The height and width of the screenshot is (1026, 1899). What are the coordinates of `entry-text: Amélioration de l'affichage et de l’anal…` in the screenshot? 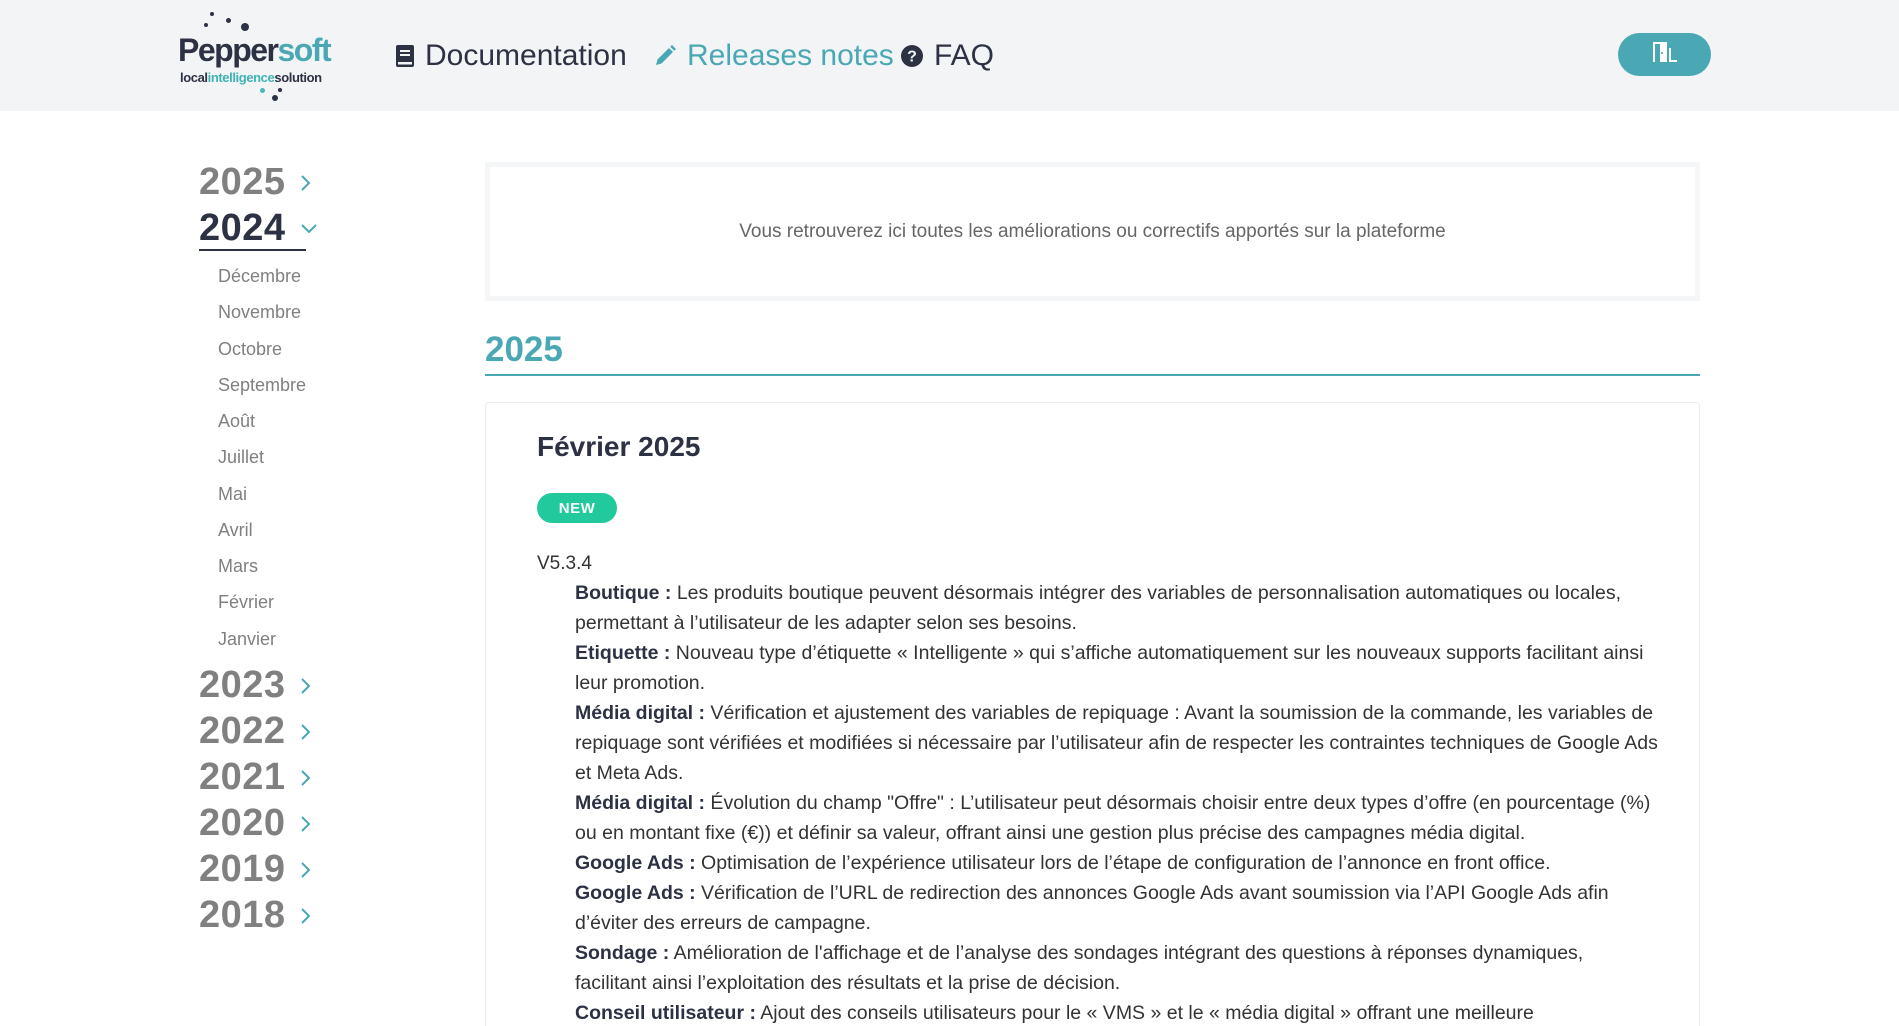 It's located at (1079, 968).